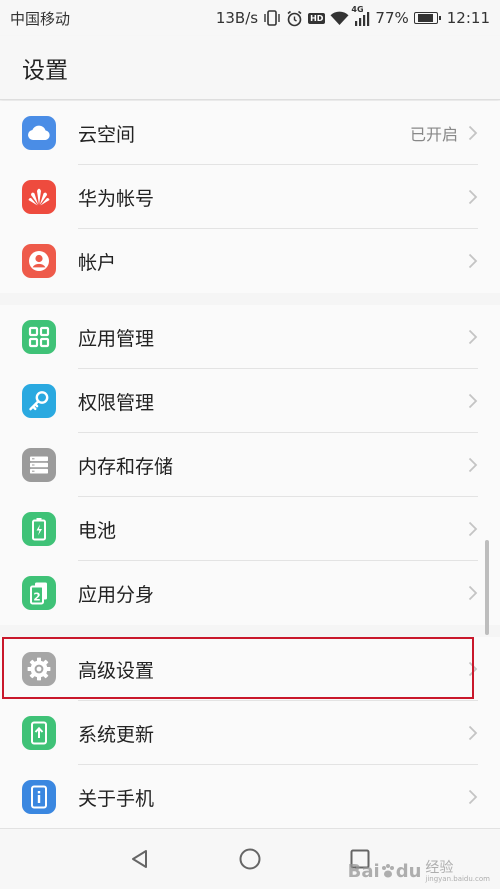 The width and height of the screenshot is (500, 889). I want to click on signal-icon: 4G, so click(360, 15).